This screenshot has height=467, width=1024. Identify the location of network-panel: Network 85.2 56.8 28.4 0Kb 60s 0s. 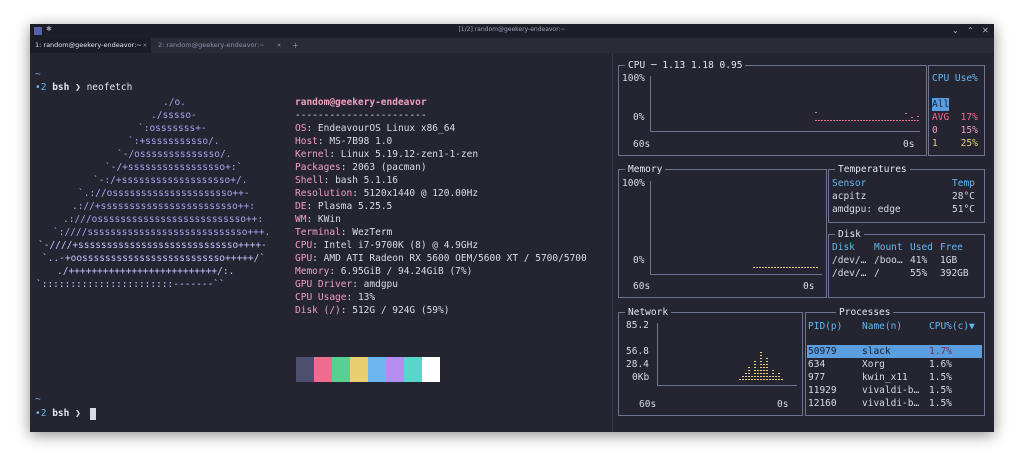
(710, 361).